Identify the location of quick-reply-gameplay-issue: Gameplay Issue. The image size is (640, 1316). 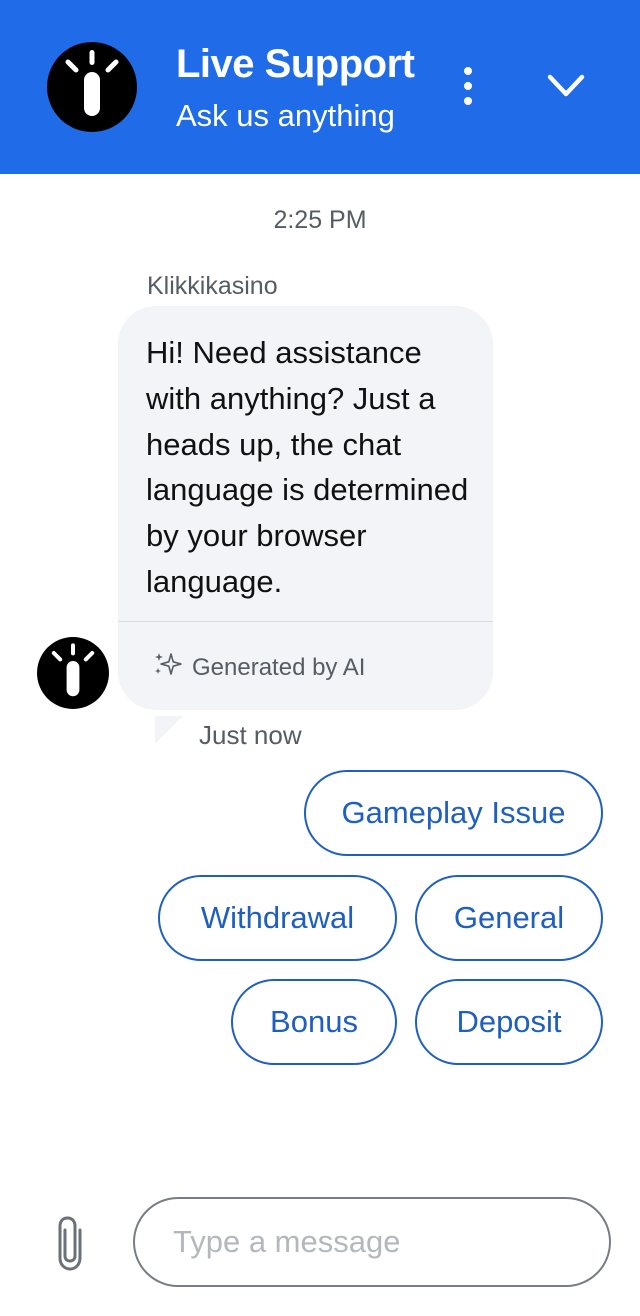
(453, 813).